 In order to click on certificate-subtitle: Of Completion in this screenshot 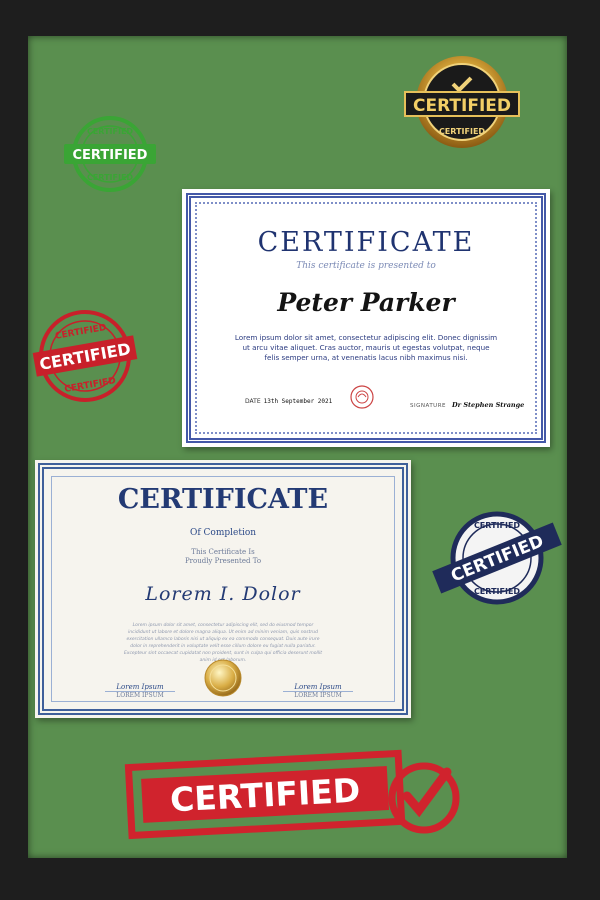, I will do `click(223, 533)`.